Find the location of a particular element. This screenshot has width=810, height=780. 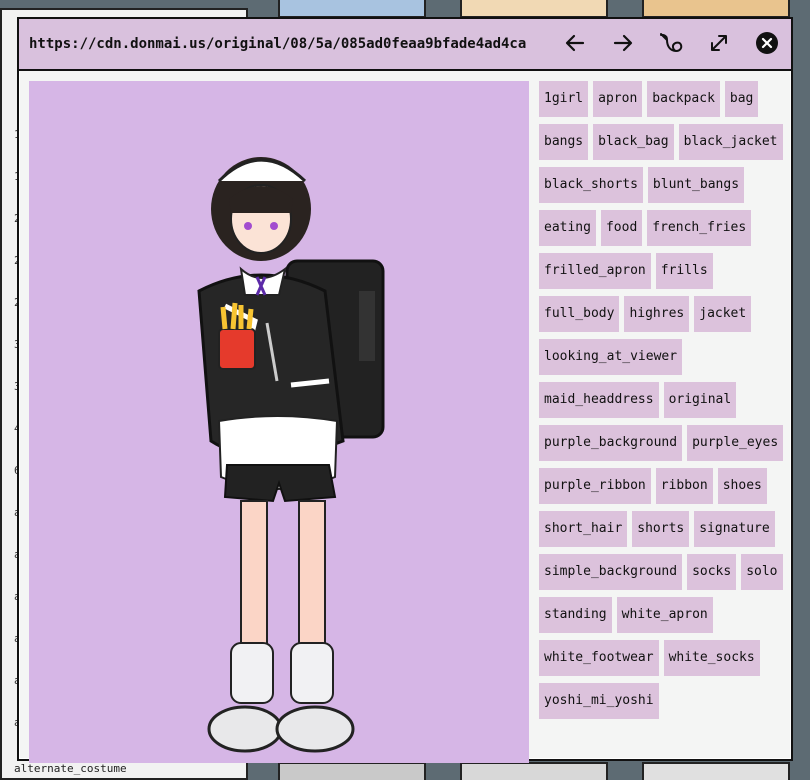

prev-button is located at coordinates (575, 43).